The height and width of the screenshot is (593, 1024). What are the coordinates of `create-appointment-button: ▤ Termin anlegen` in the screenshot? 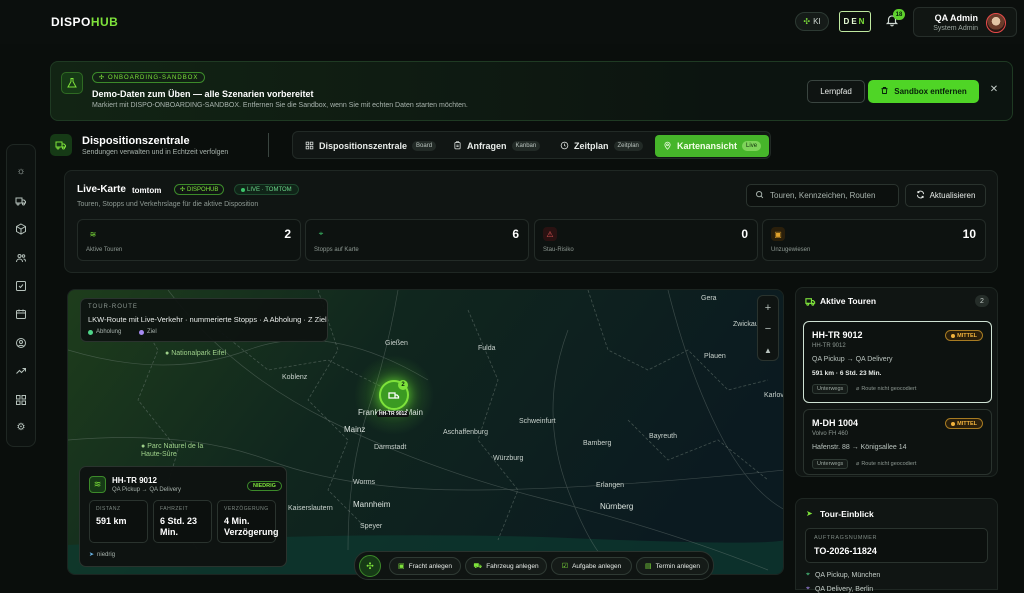 It's located at (672, 566).